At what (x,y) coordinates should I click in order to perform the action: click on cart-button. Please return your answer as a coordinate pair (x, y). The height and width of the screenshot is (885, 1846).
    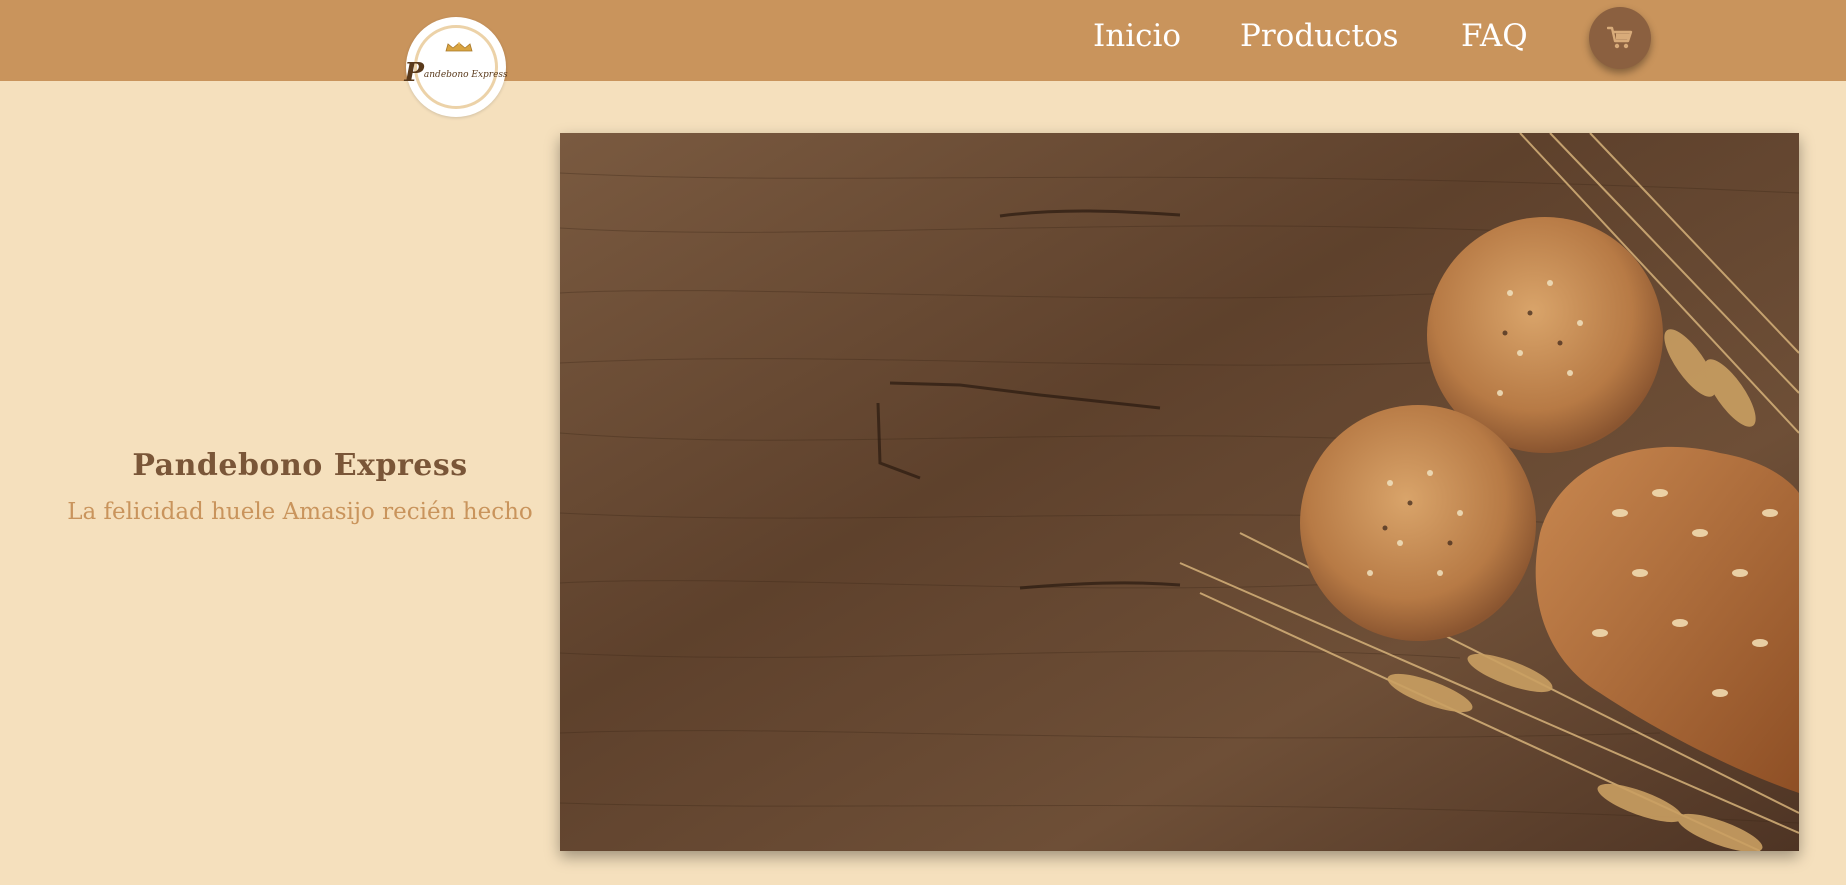
    Looking at the image, I should click on (1620, 38).